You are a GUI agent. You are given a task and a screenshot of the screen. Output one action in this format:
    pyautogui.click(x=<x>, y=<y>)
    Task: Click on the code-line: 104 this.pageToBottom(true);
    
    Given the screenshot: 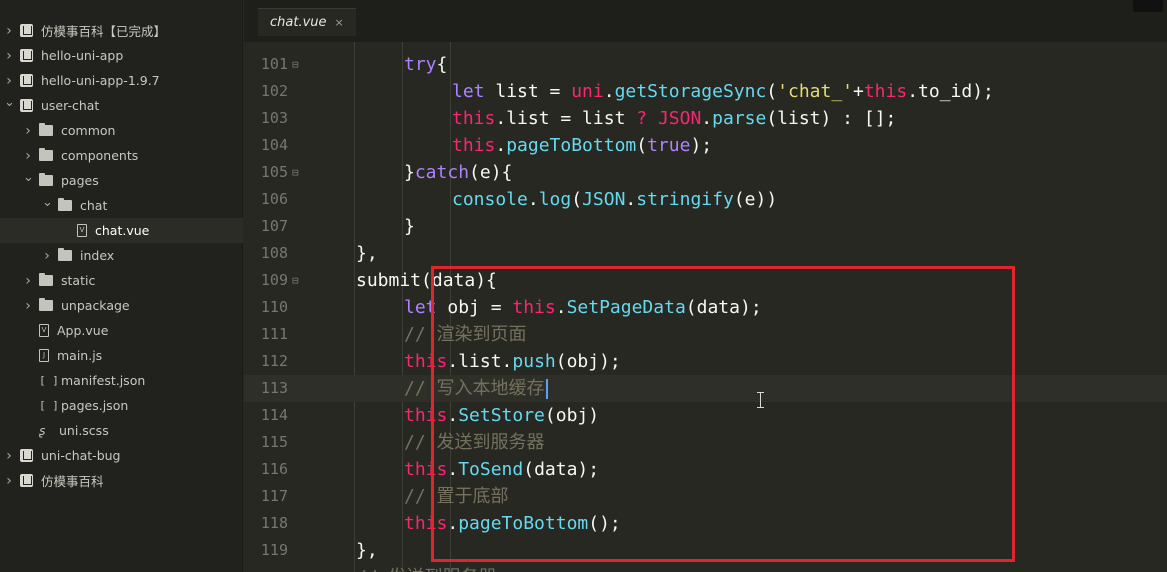 What is the action you would take?
    pyautogui.click(x=705, y=145)
    